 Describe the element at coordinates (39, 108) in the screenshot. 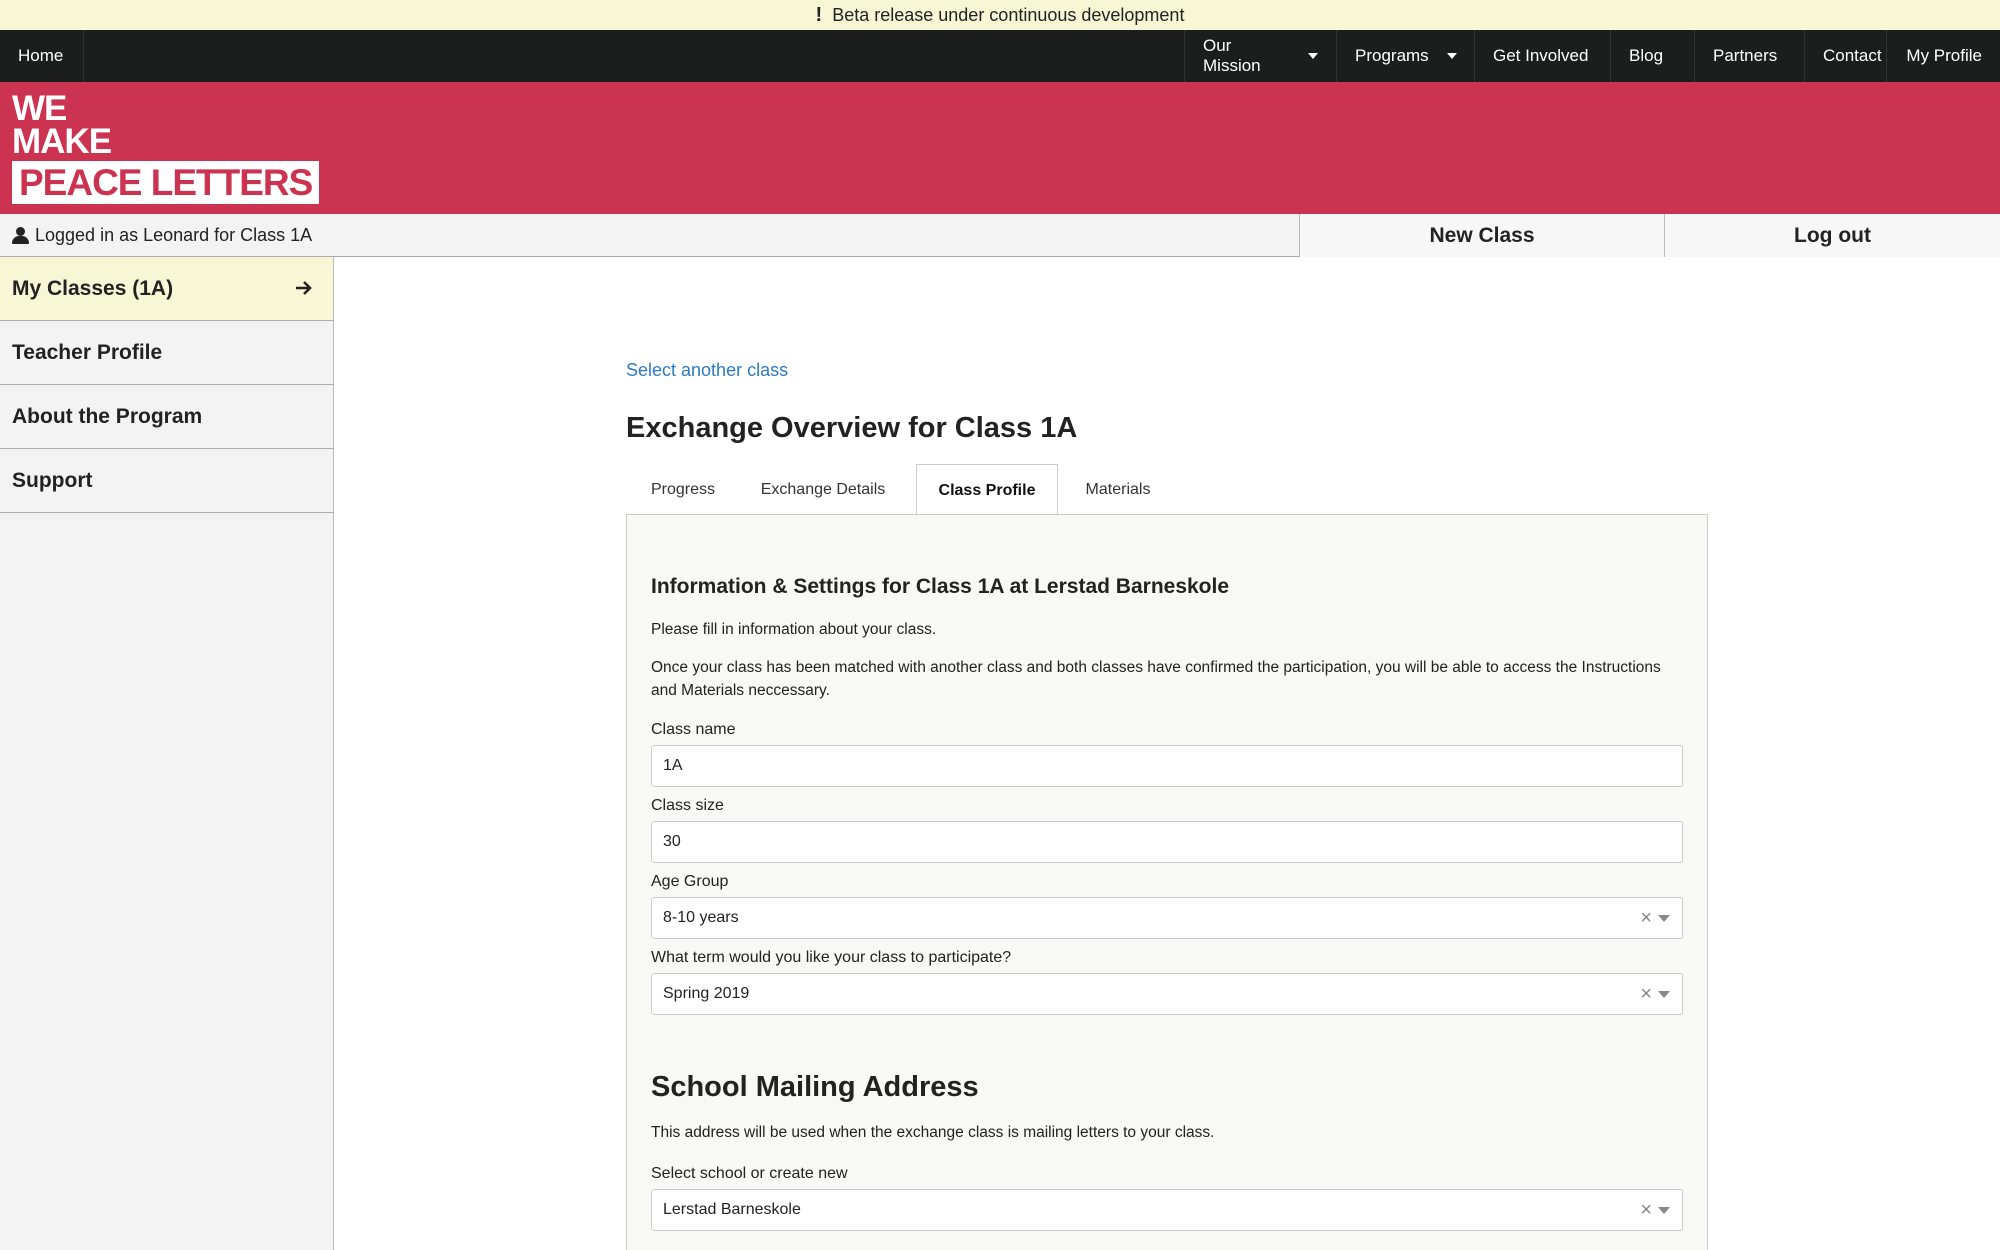

I see `logo-line-1: WE` at that location.